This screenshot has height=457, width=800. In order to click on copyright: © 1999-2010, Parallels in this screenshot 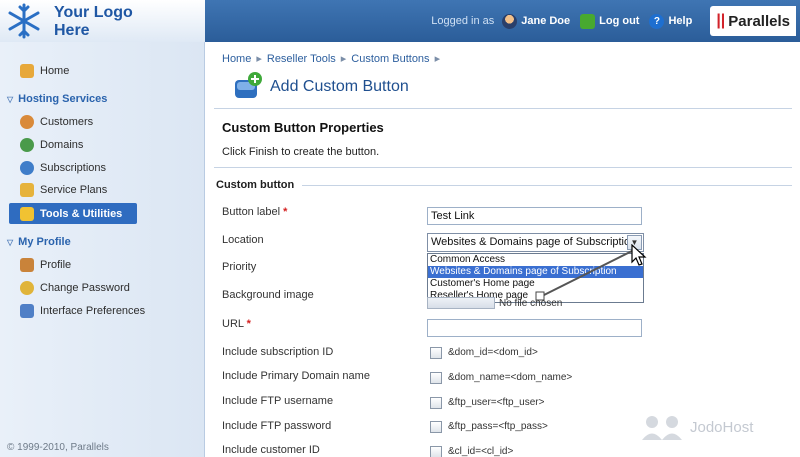, I will do `click(58, 447)`.